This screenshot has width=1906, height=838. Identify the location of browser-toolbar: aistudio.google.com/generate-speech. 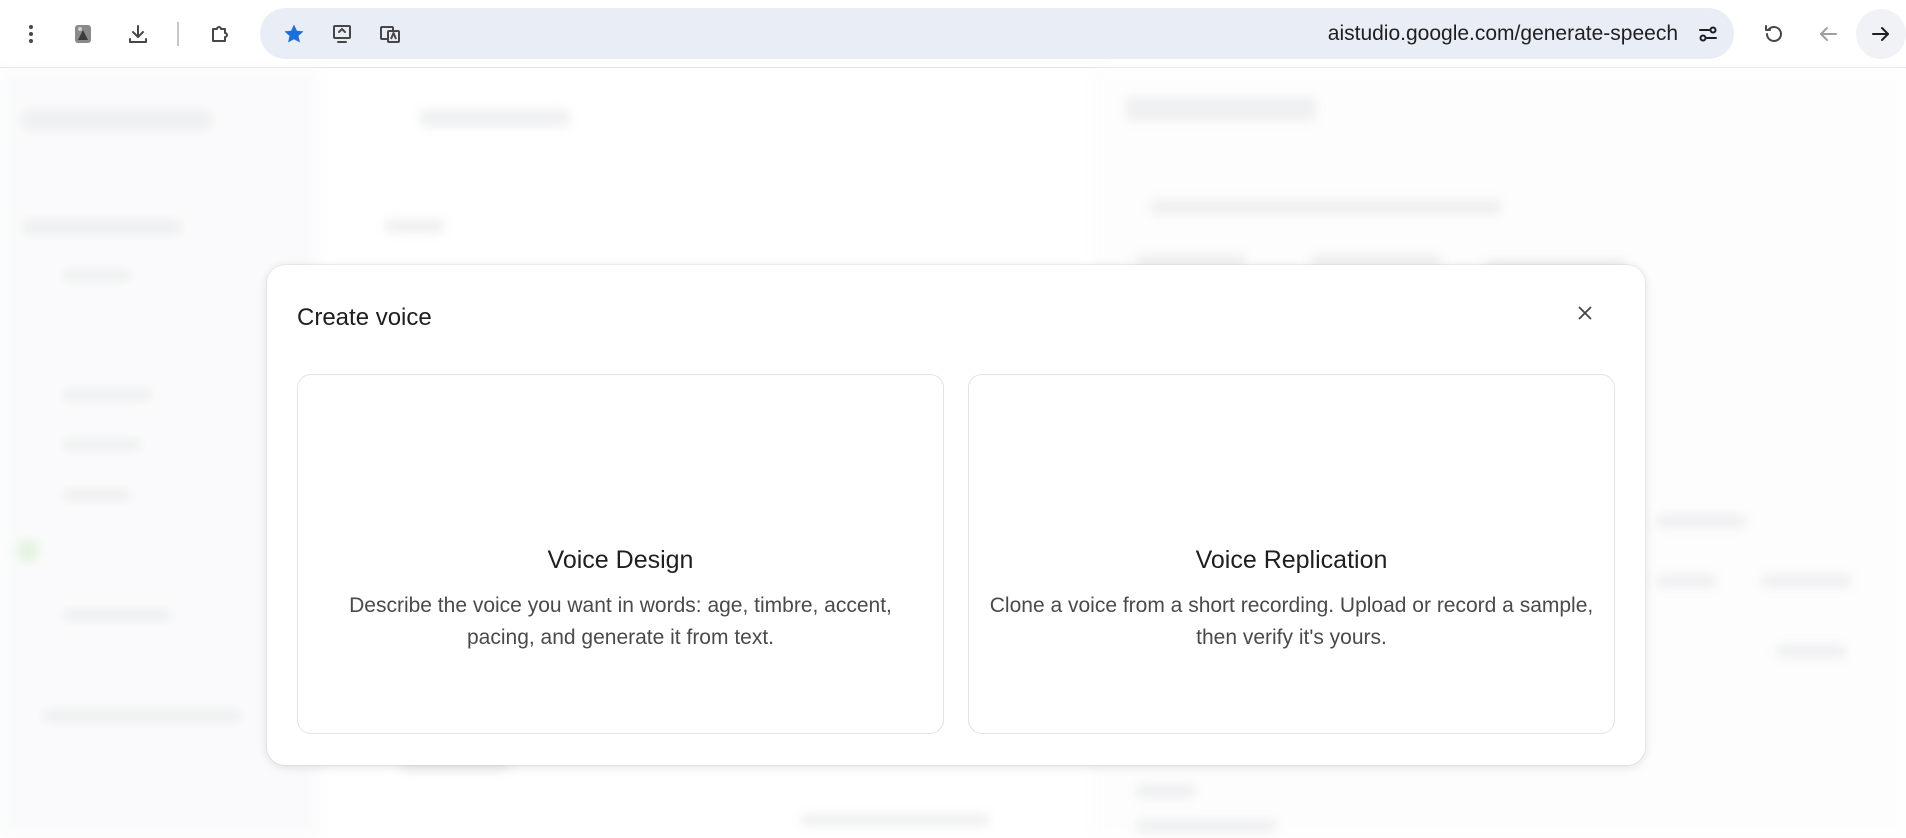
(953, 34).